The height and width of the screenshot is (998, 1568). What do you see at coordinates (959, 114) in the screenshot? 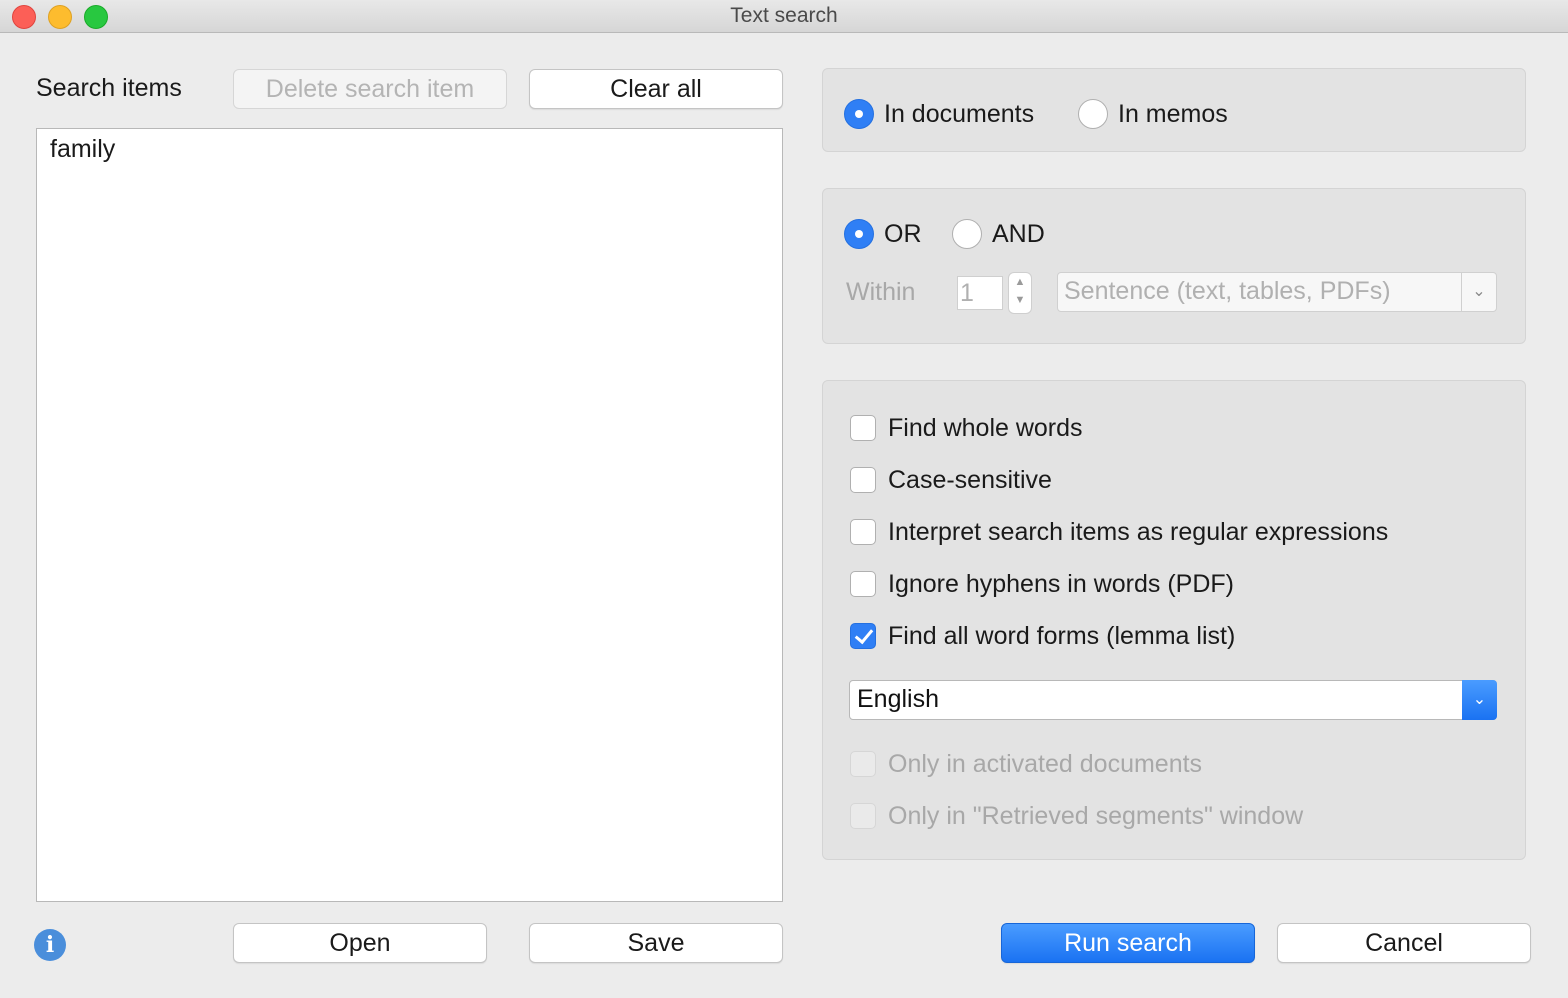
I see `in-documents-label: In documents` at bounding box center [959, 114].